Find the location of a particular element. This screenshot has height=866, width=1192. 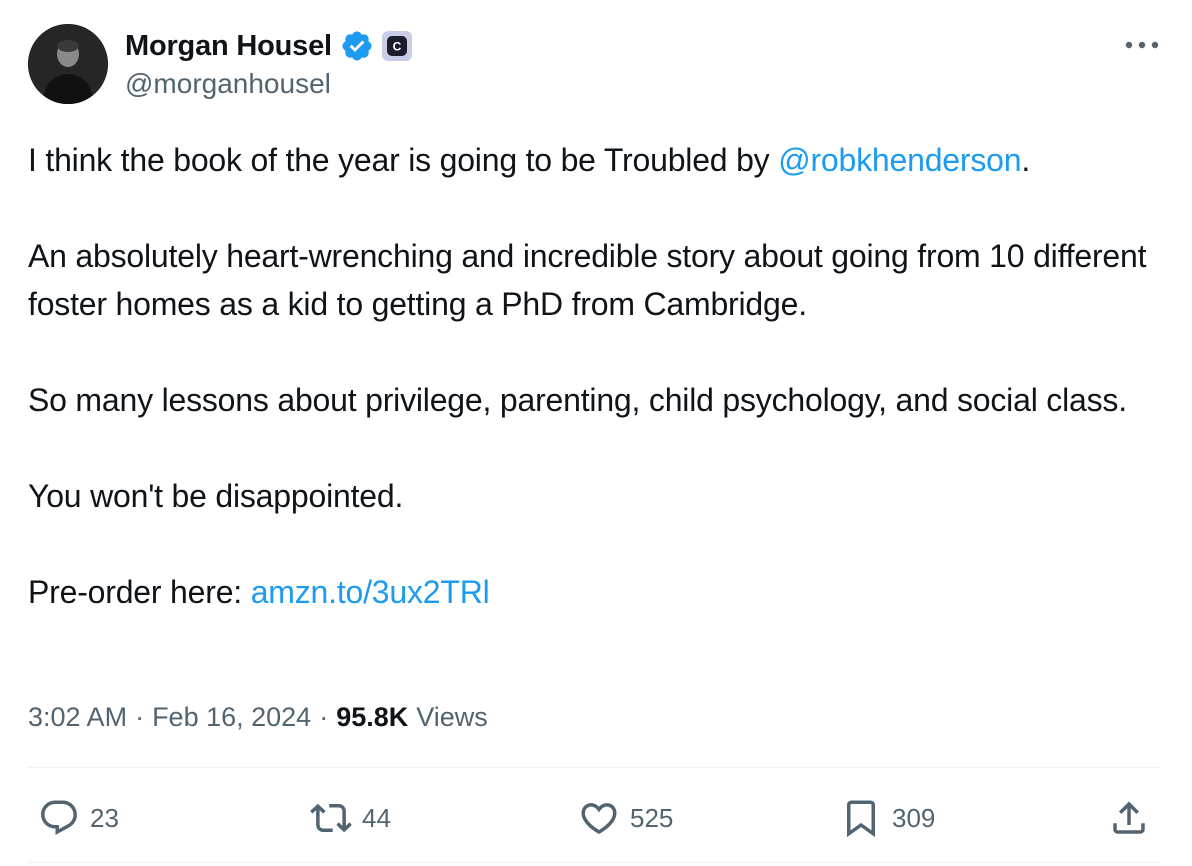

bookmark-count: 309 is located at coordinates (914, 817).